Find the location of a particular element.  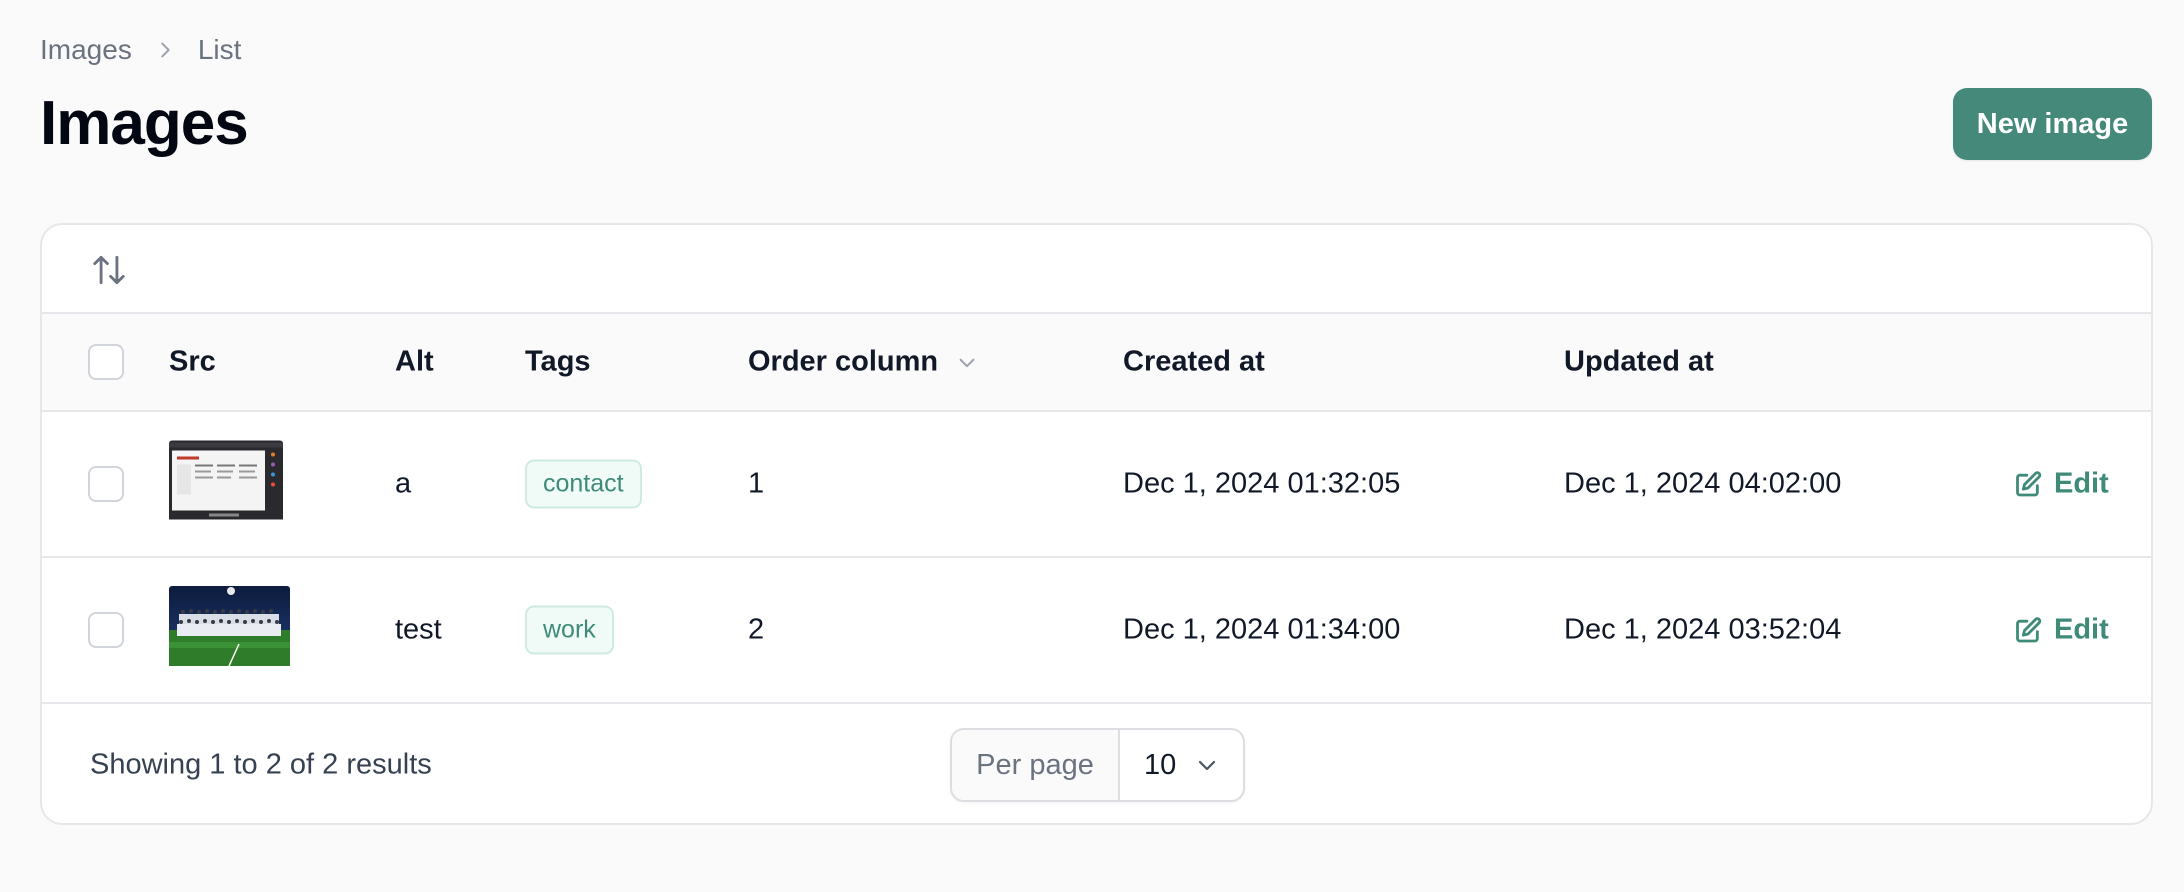

page-title: Images is located at coordinates (144, 123).